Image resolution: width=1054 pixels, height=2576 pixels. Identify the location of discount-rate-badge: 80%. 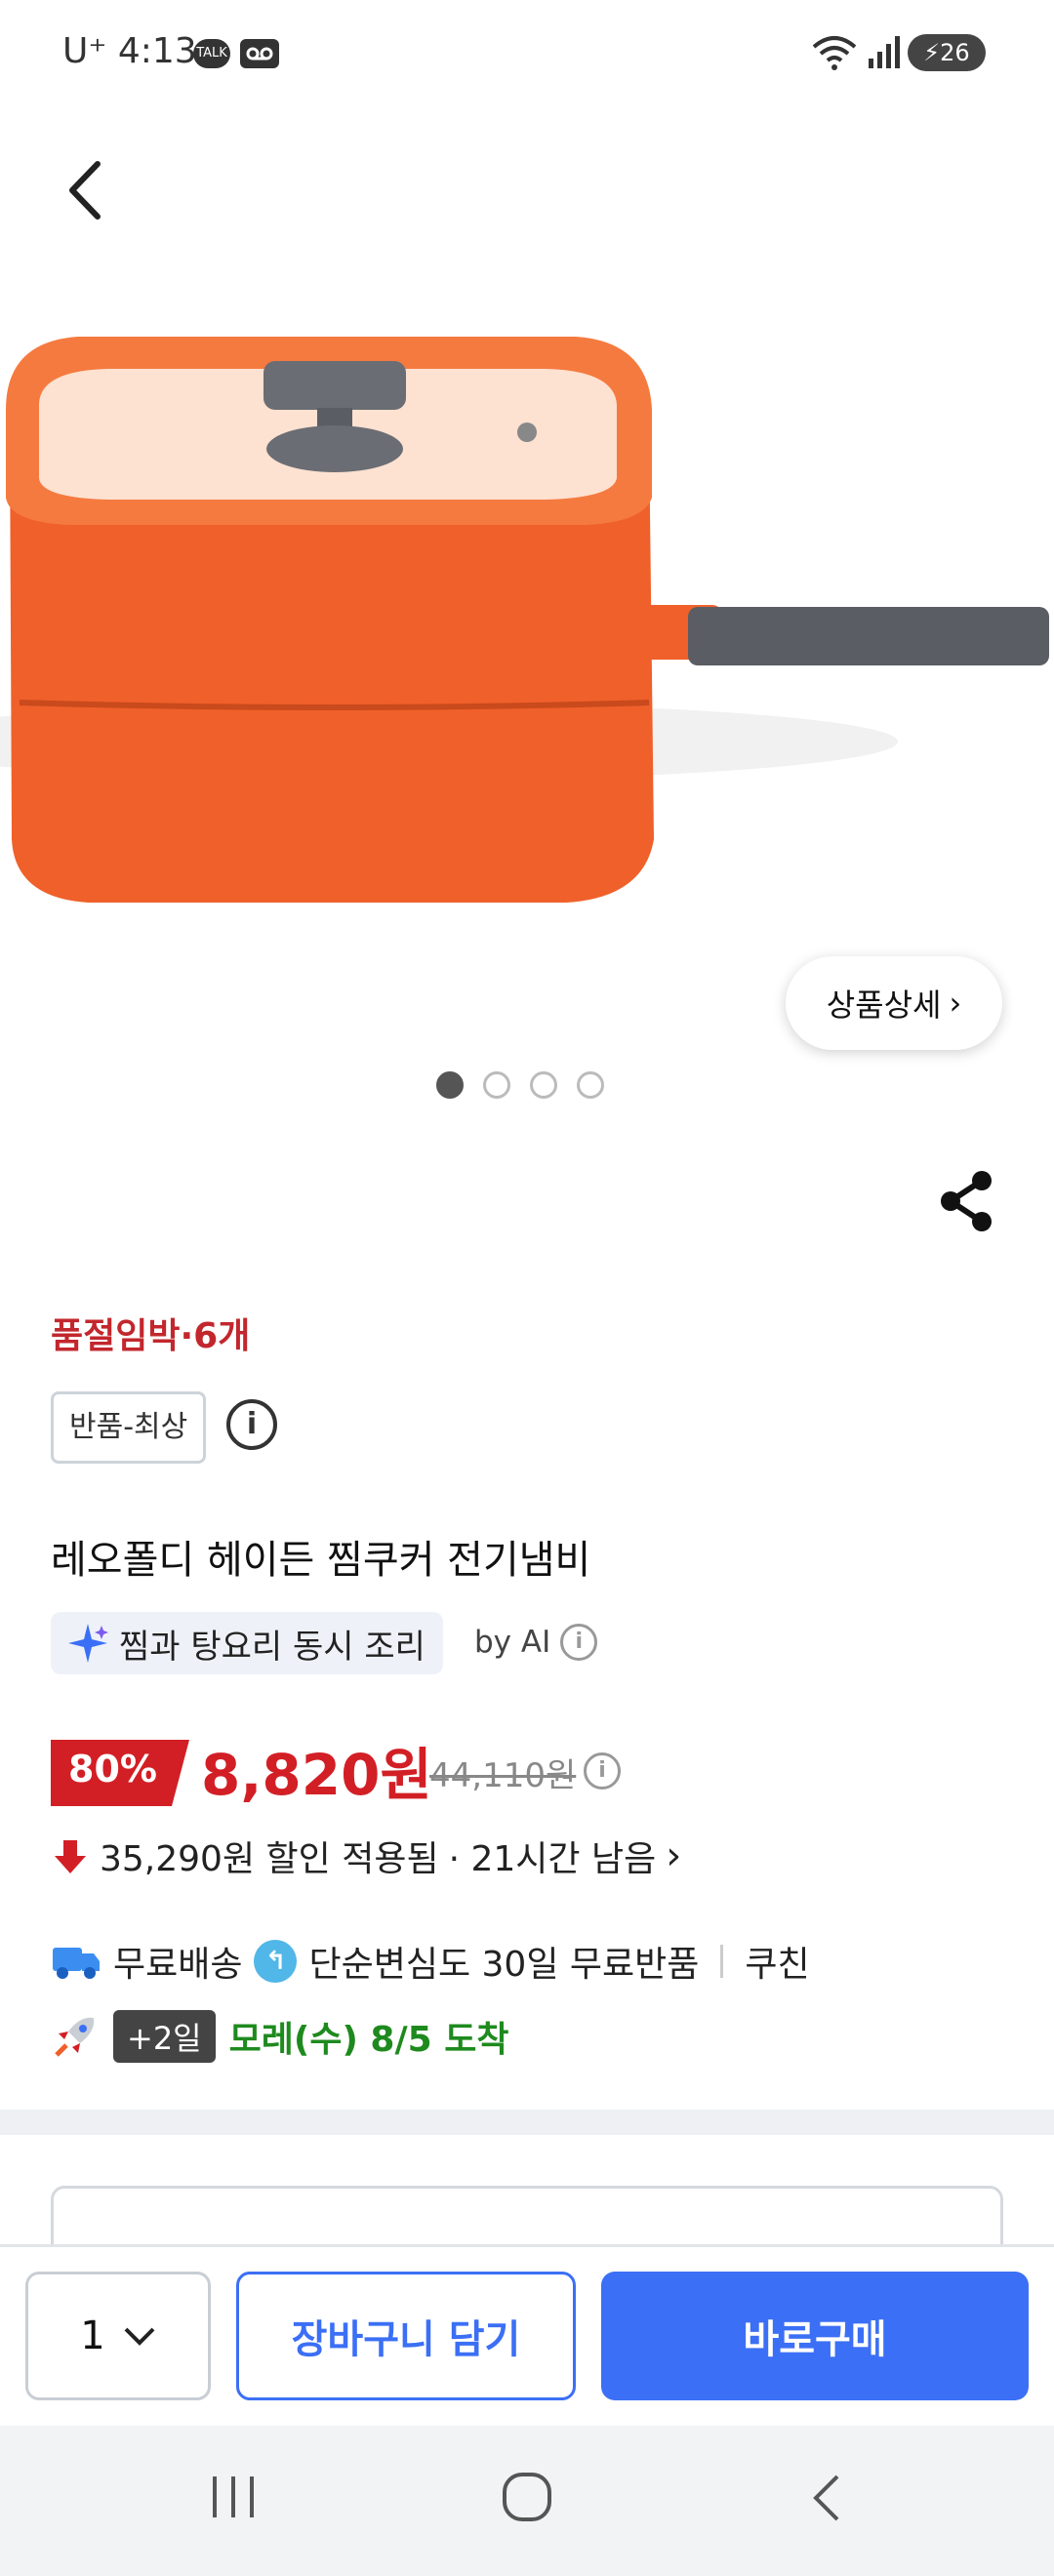
(120, 1773).